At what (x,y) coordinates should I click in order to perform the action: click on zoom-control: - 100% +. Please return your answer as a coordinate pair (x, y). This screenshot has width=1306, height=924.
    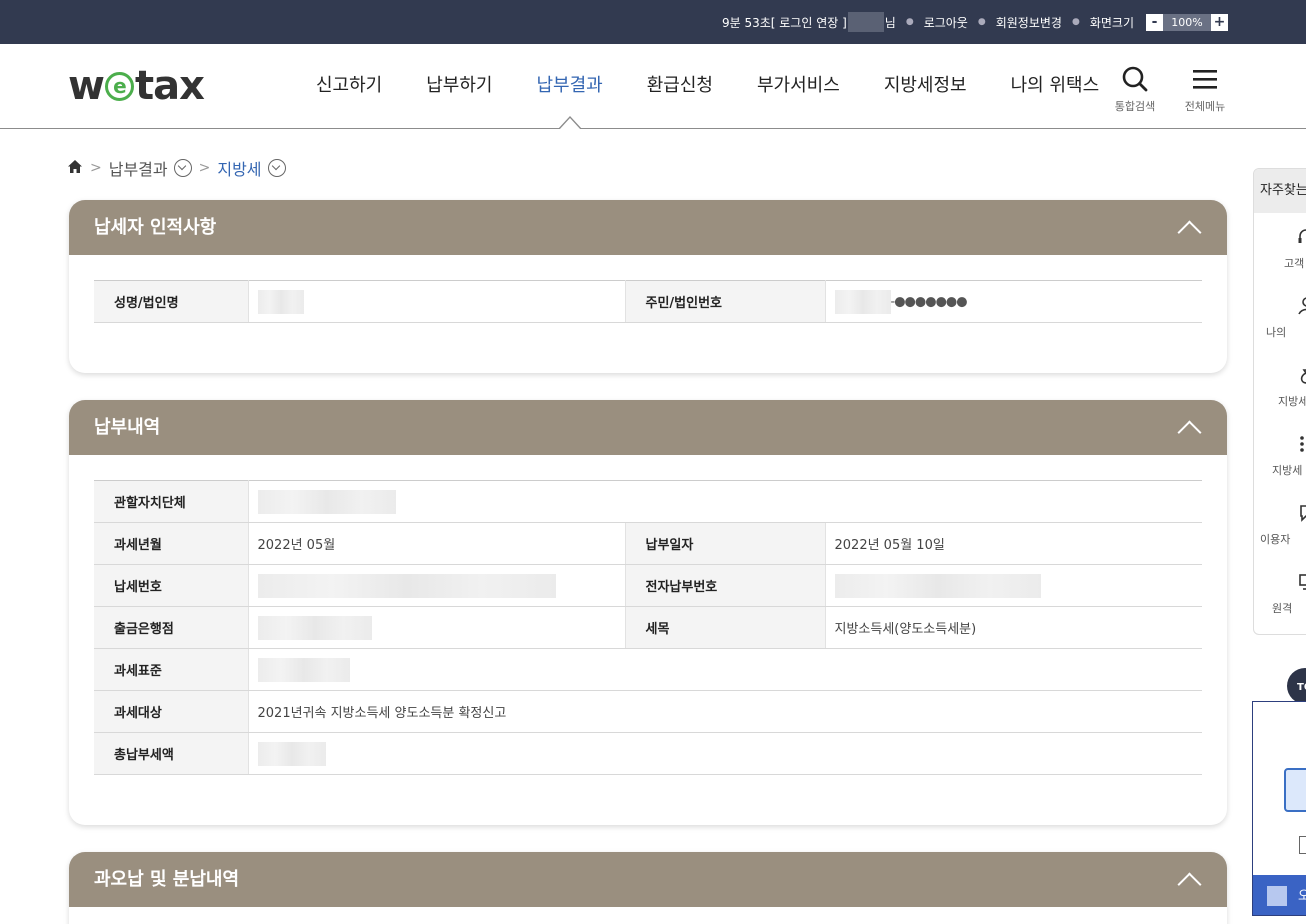
    Looking at the image, I should click on (1187, 22).